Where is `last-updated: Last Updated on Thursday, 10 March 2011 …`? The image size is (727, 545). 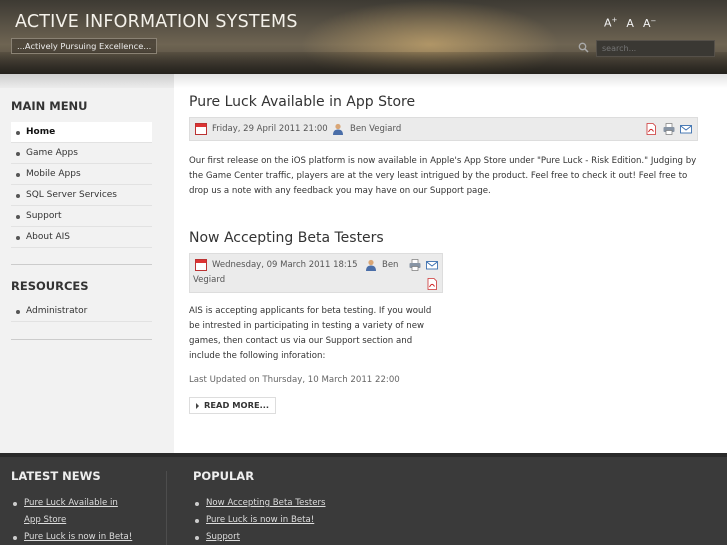 last-updated: Last Updated on Thursday, 10 March 2011 … is located at coordinates (294, 380).